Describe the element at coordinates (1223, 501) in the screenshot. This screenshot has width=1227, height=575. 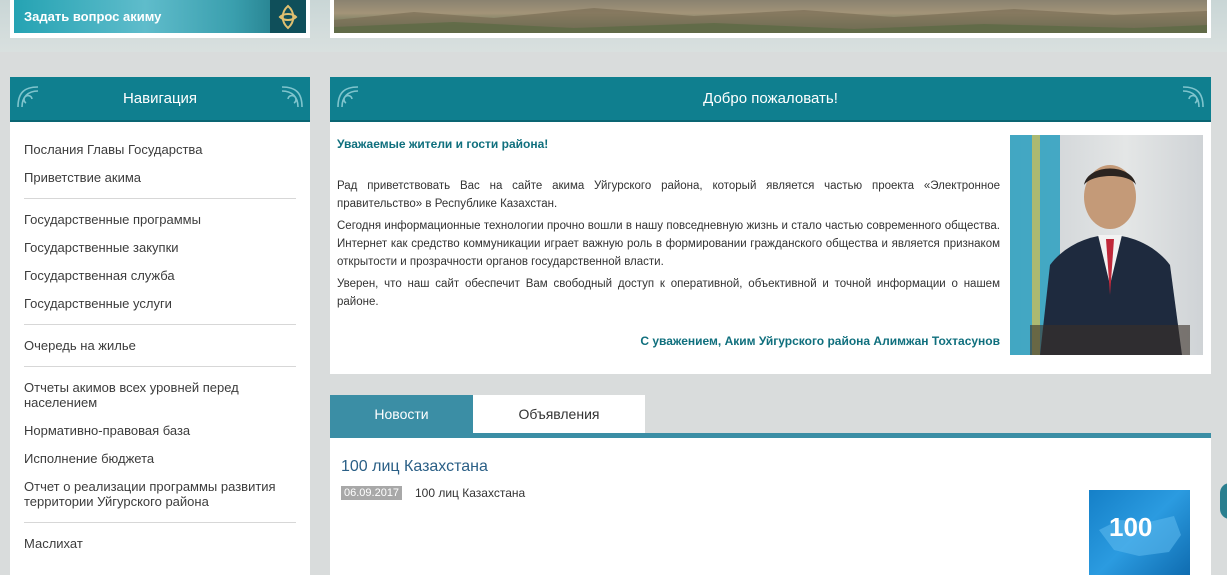
I see `side-widget-button` at that location.